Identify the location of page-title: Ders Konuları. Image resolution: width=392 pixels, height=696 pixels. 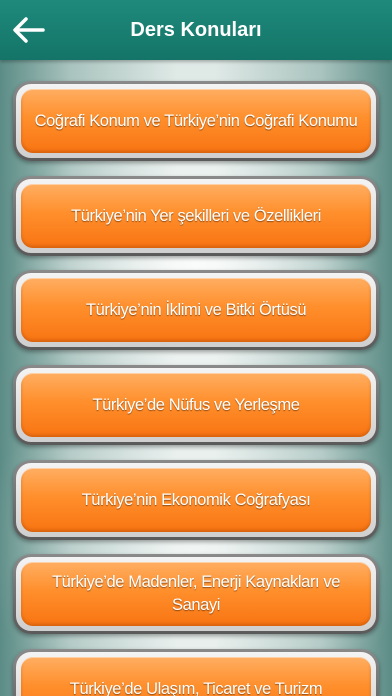
(196, 30).